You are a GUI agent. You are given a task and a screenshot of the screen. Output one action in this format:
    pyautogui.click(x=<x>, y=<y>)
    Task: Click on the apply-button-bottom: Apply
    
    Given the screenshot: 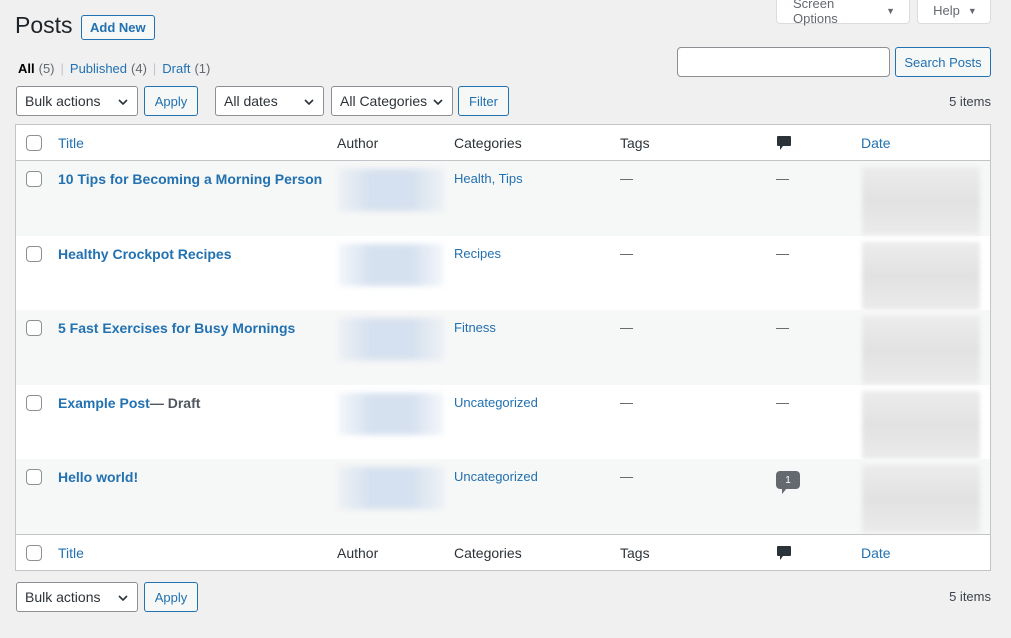 What is the action you would take?
    pyautogui.click(x=171, y=597)
    